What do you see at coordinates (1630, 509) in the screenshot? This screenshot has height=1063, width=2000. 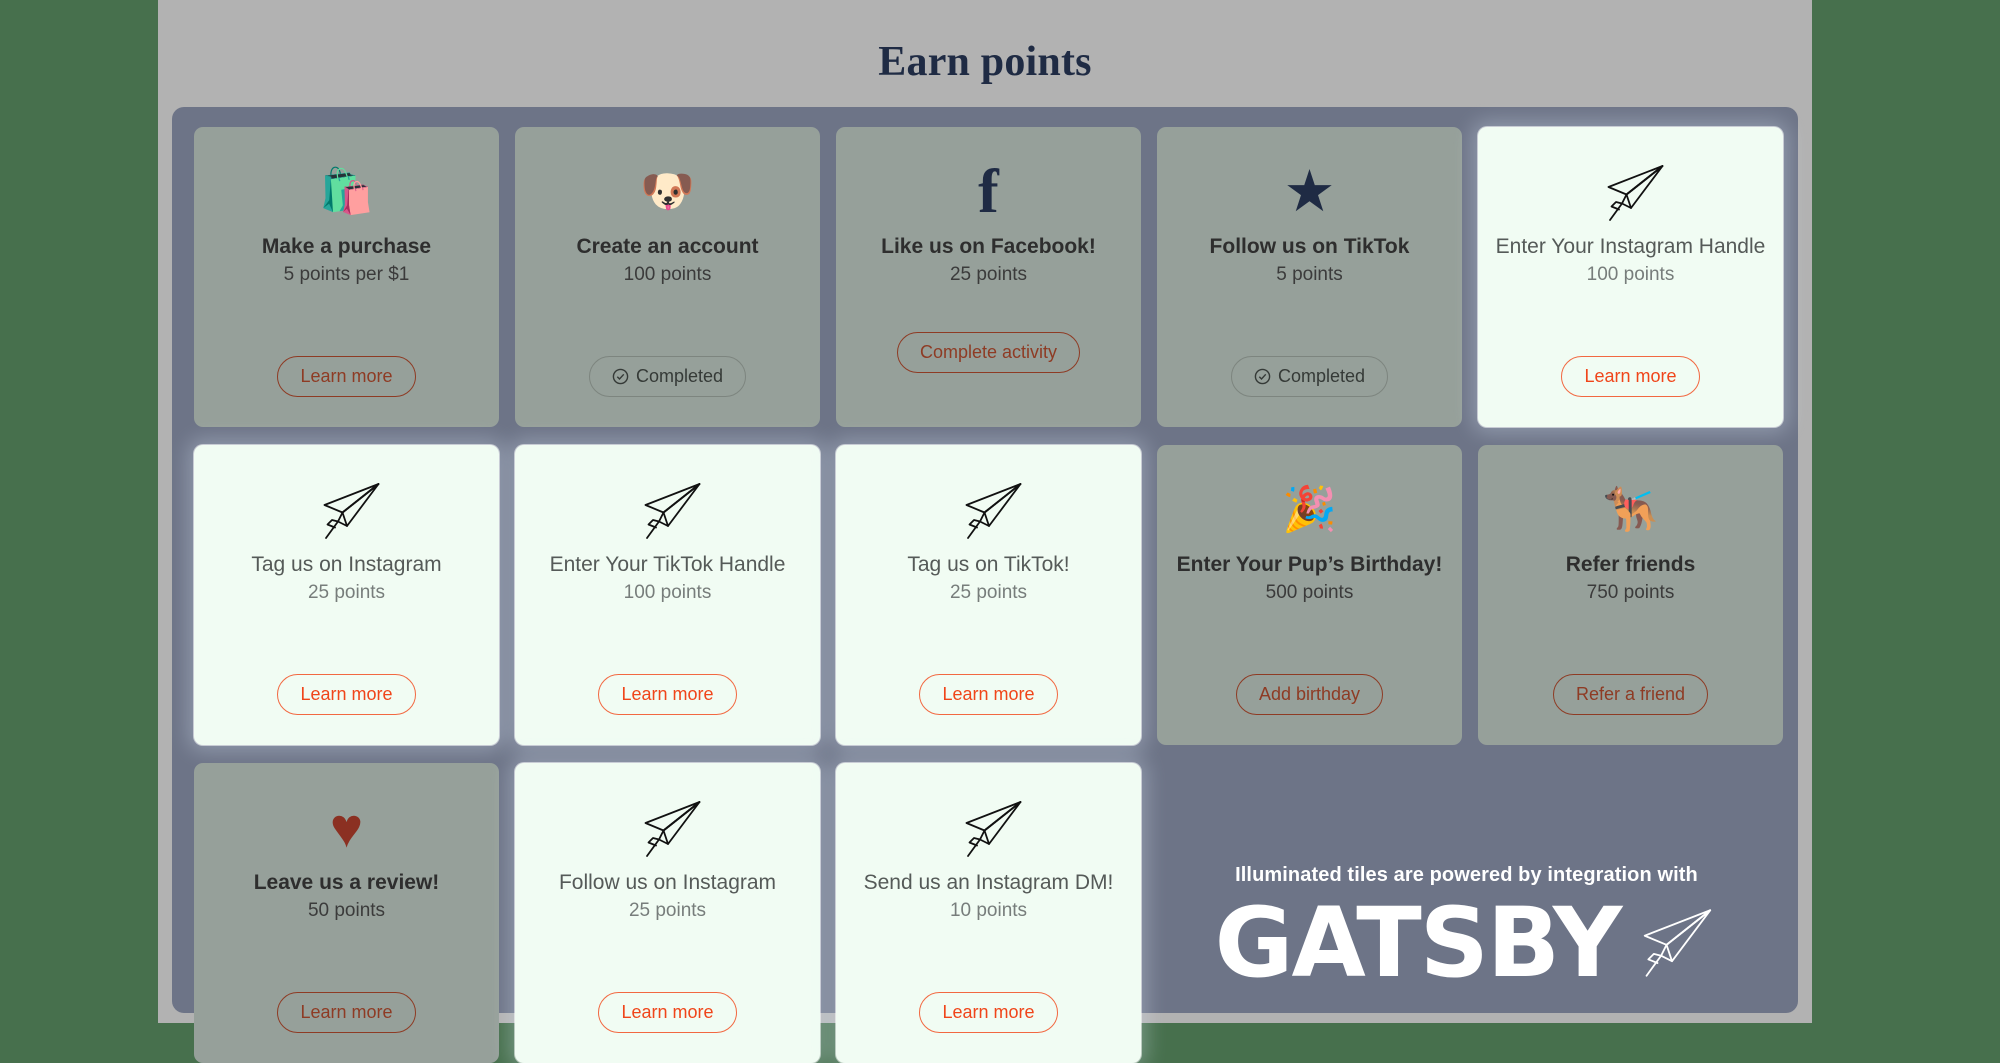 I see `service-dog-icon: 🐕‍🦺` at bounding box center [1630, 509].